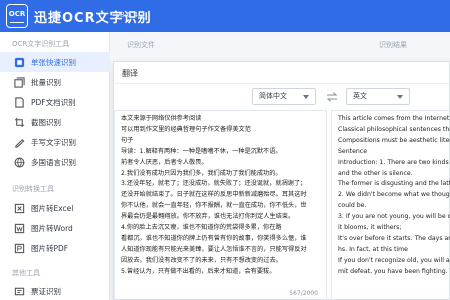  Describe the element at coordinates (214, 206) in the screenshot. I see `source-line: 你不认他，就会一直年轻，你不报酬，就一直在成功，你不低头，世` at that location.